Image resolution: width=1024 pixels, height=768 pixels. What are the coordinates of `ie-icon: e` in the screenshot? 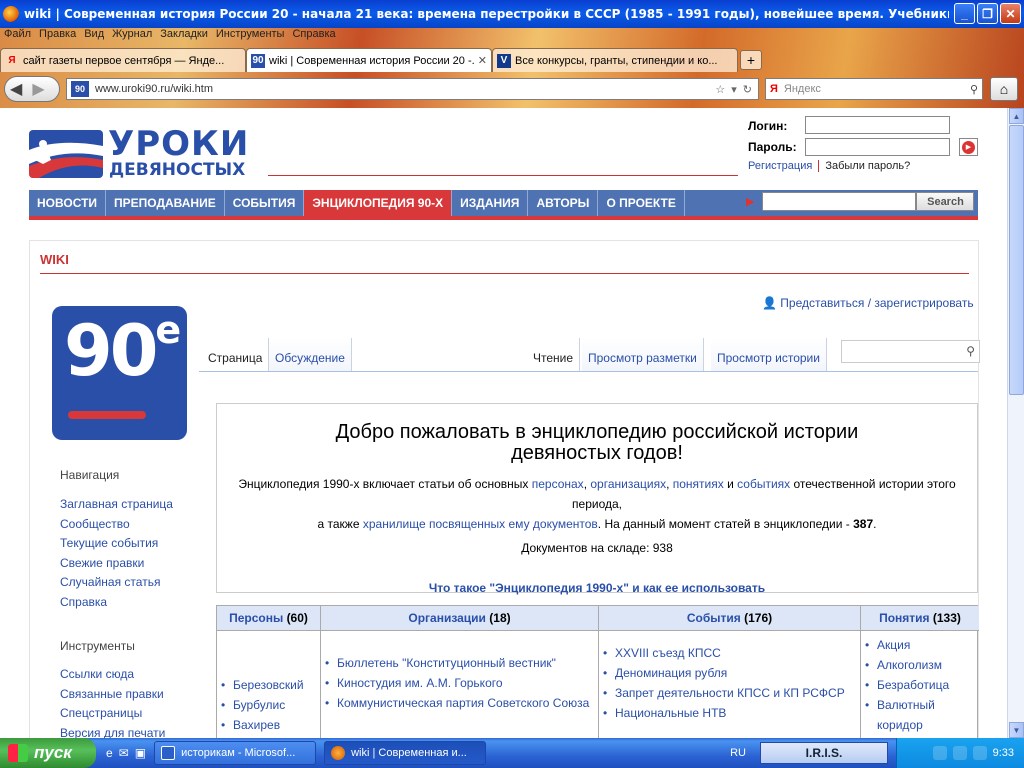 It's located at (109, 753).